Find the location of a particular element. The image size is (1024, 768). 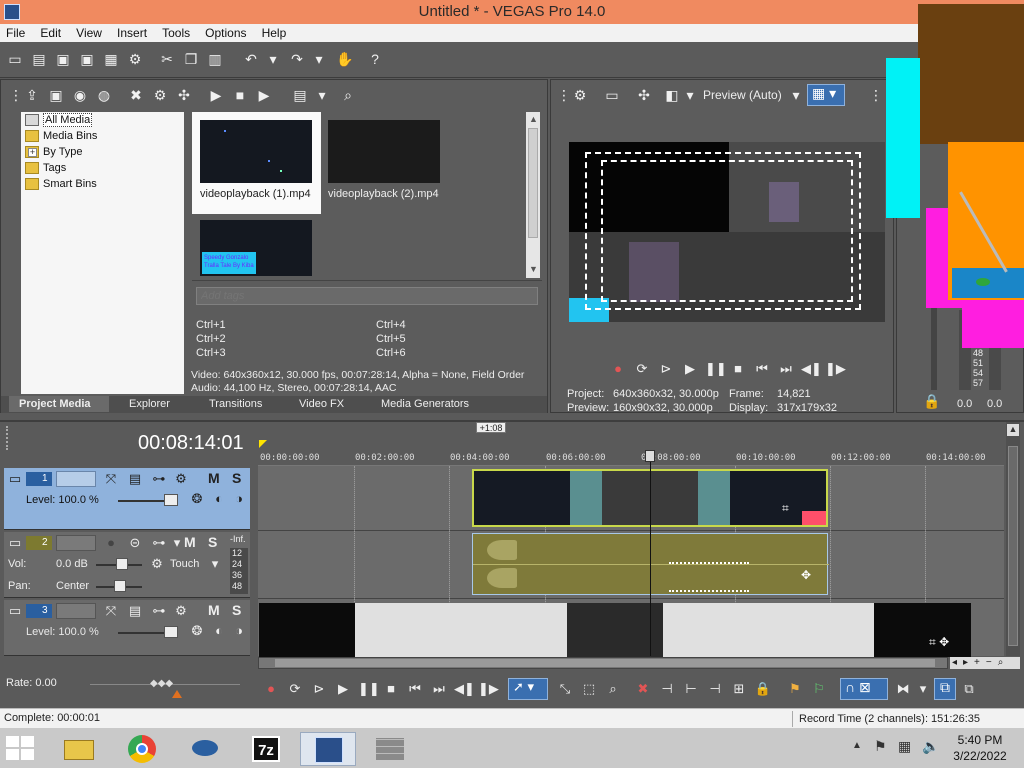

media-item-selected: videoplayback (1).mp4 is located at coordinates (256, 163).